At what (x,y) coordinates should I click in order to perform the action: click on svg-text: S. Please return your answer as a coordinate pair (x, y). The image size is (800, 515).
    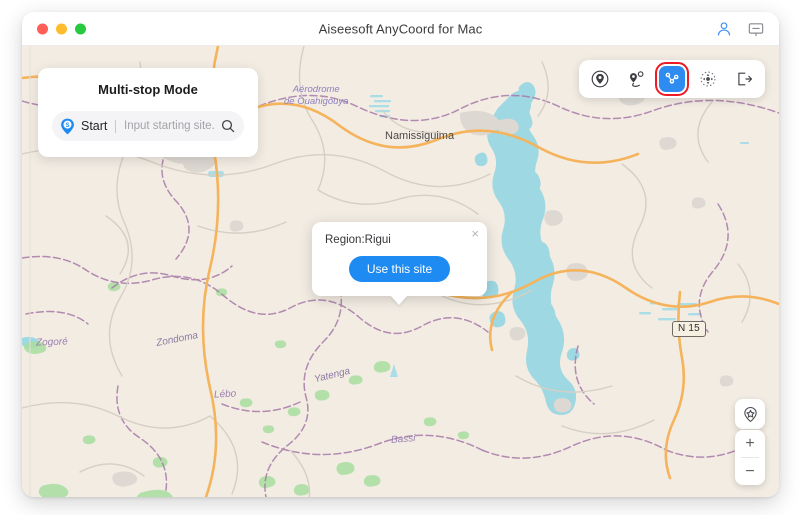
    Looking at the image, I should click on (67, 126).